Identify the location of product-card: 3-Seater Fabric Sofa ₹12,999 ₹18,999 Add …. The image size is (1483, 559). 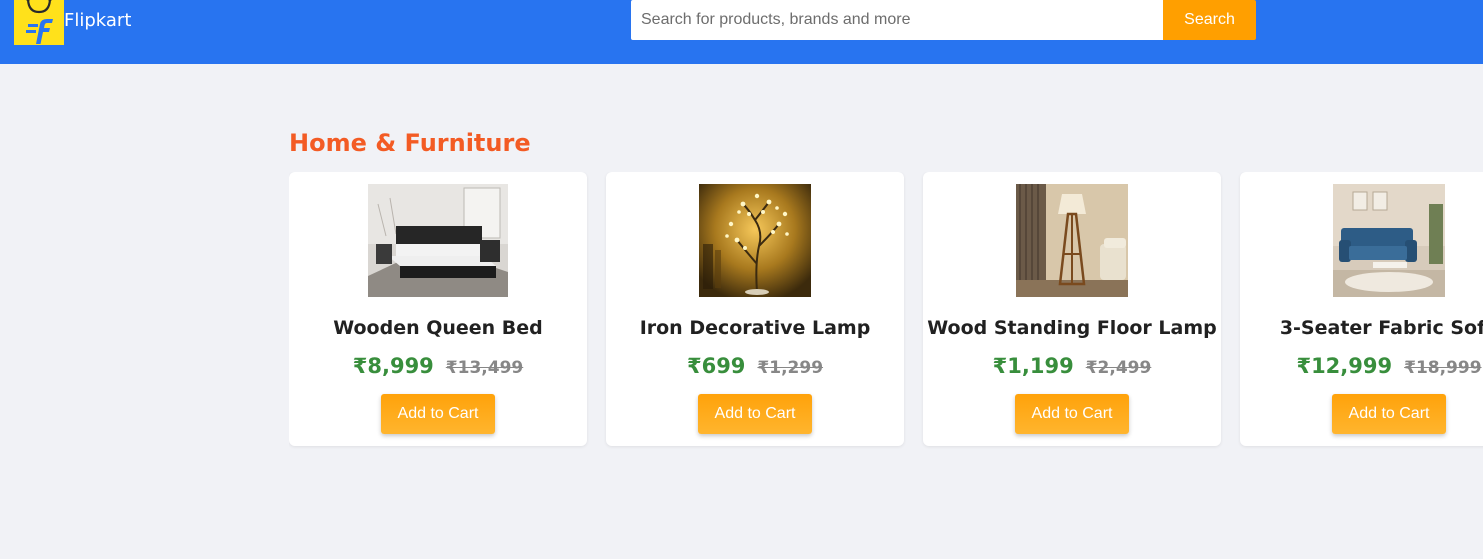
(1361, 309).